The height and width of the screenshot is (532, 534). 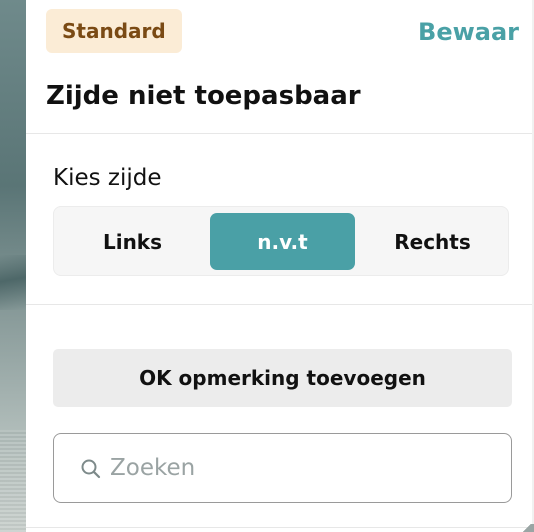 I want to click on side-segmented-control: Links n.v.t Rechts, so click(x=281, y=241).